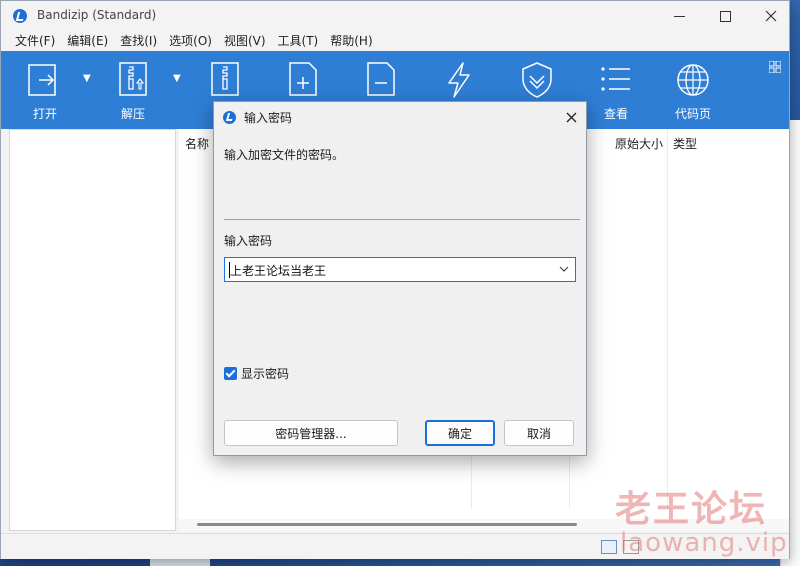  Describe the element at coordinates (97, 15) in the screenshot. I see `window-title: Bandizip (Standard)` at that location.